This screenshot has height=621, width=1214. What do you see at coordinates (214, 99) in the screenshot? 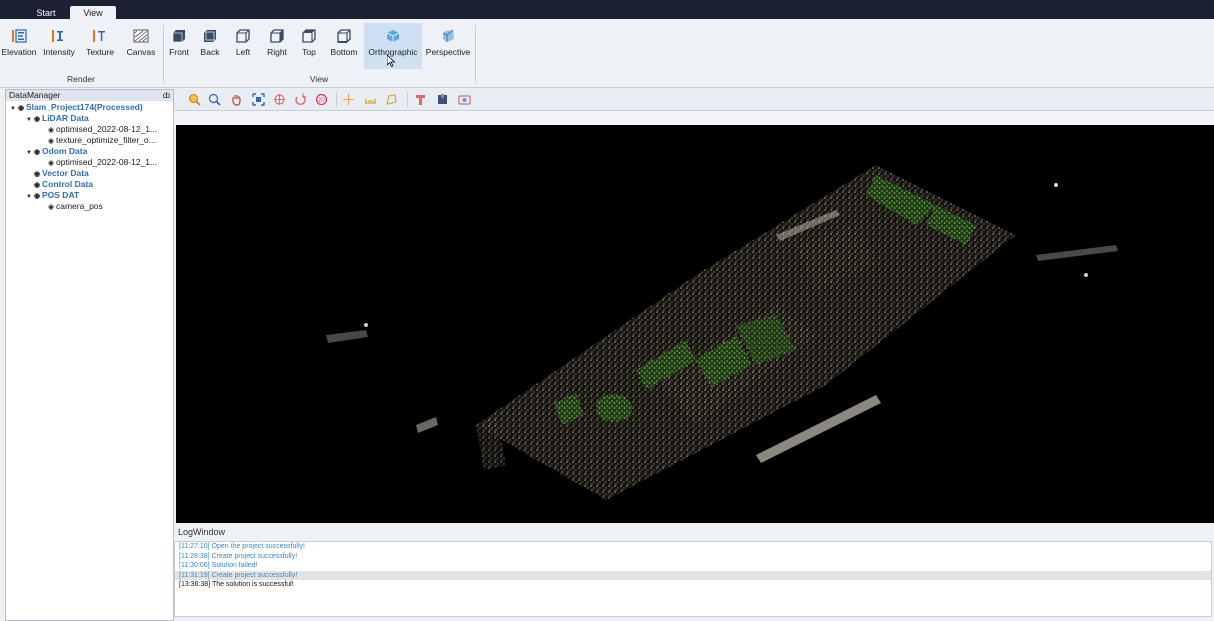
I see `zoom-out-icon` at bounding box center [214, 99].